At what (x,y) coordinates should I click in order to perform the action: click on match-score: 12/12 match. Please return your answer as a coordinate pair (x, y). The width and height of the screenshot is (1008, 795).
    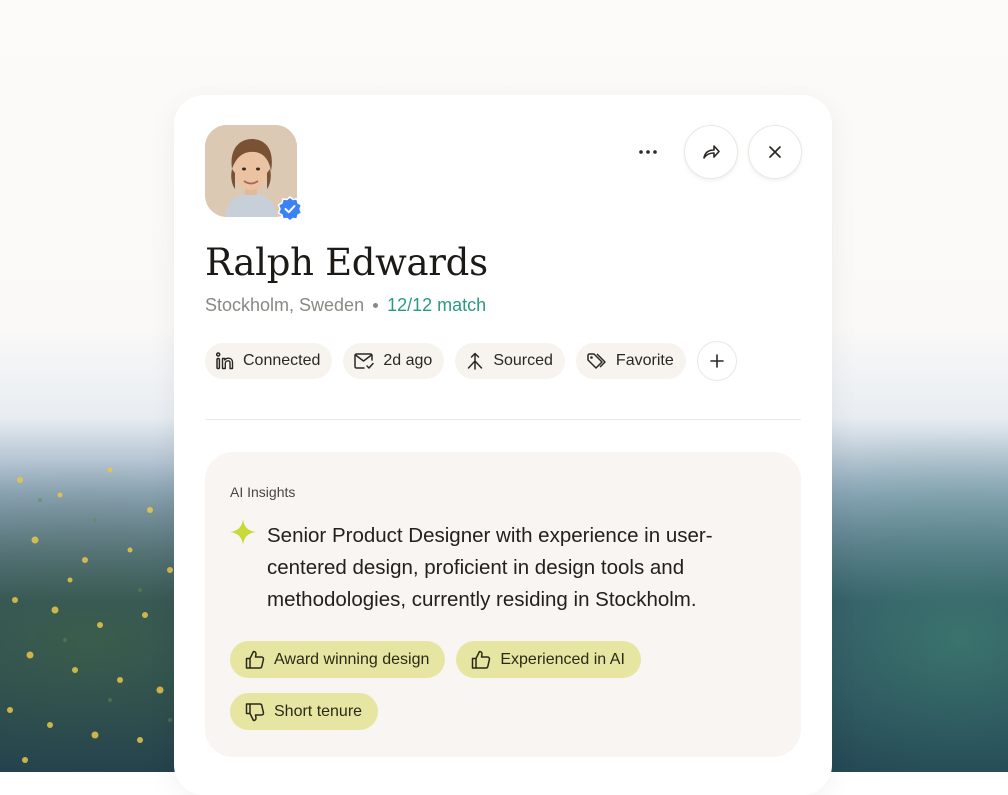
    Looking at the image, I should click on (436, 305).